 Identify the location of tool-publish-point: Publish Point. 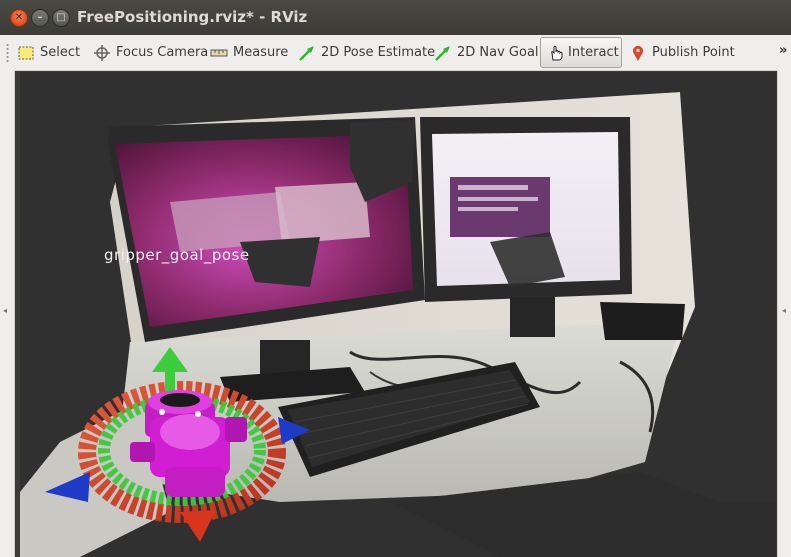
(682, 52).